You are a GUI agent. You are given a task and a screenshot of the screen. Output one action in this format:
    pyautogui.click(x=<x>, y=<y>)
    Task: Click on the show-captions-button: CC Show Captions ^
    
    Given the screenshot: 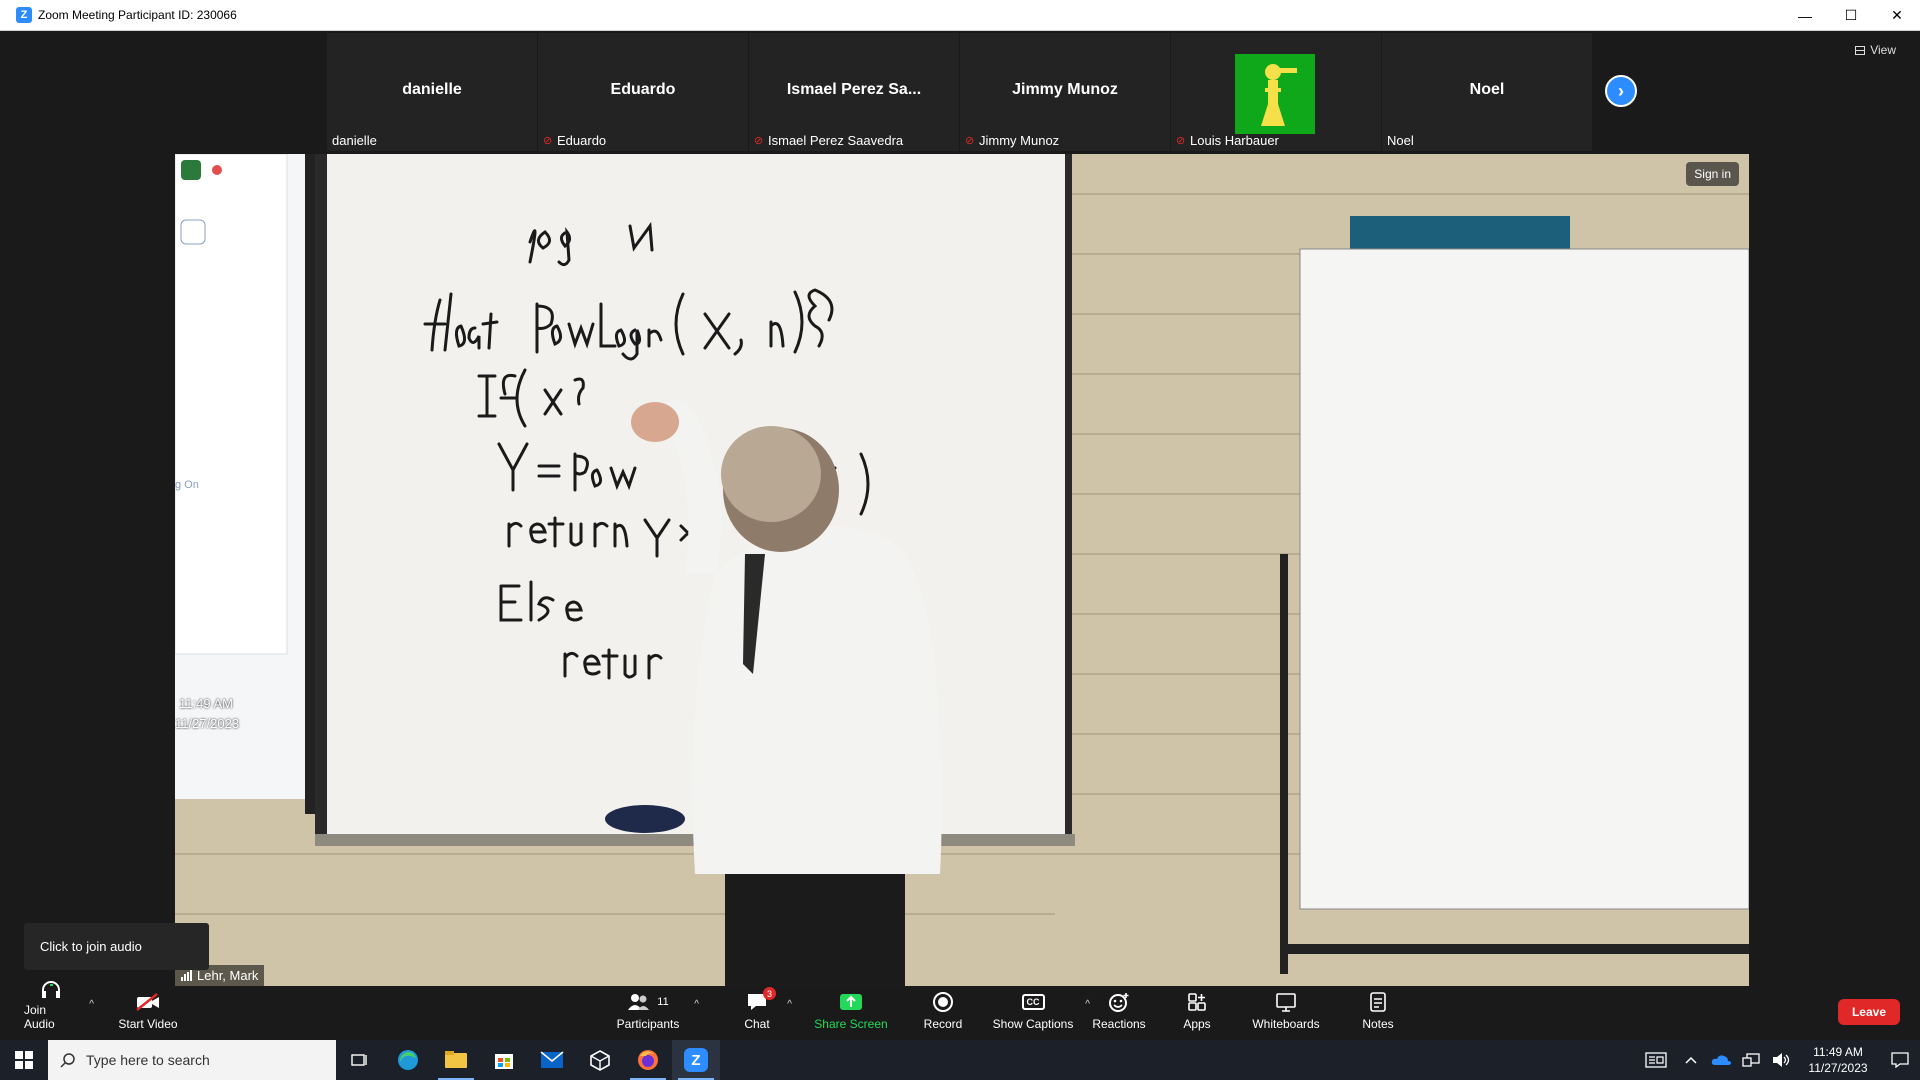 What is the action you would take?
    pyautogui.click(x=1038, y=1012)
    